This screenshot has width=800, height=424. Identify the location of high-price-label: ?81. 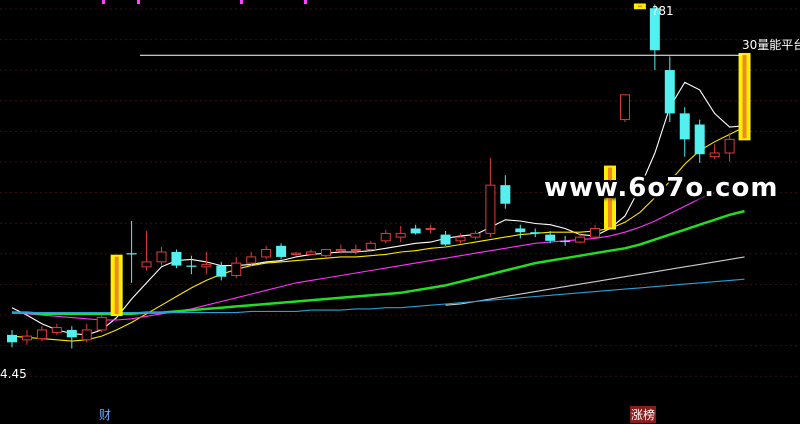
(663, 11).